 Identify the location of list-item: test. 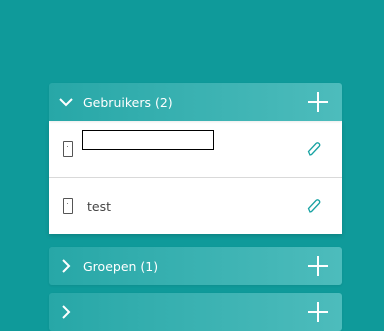
(195, 205).